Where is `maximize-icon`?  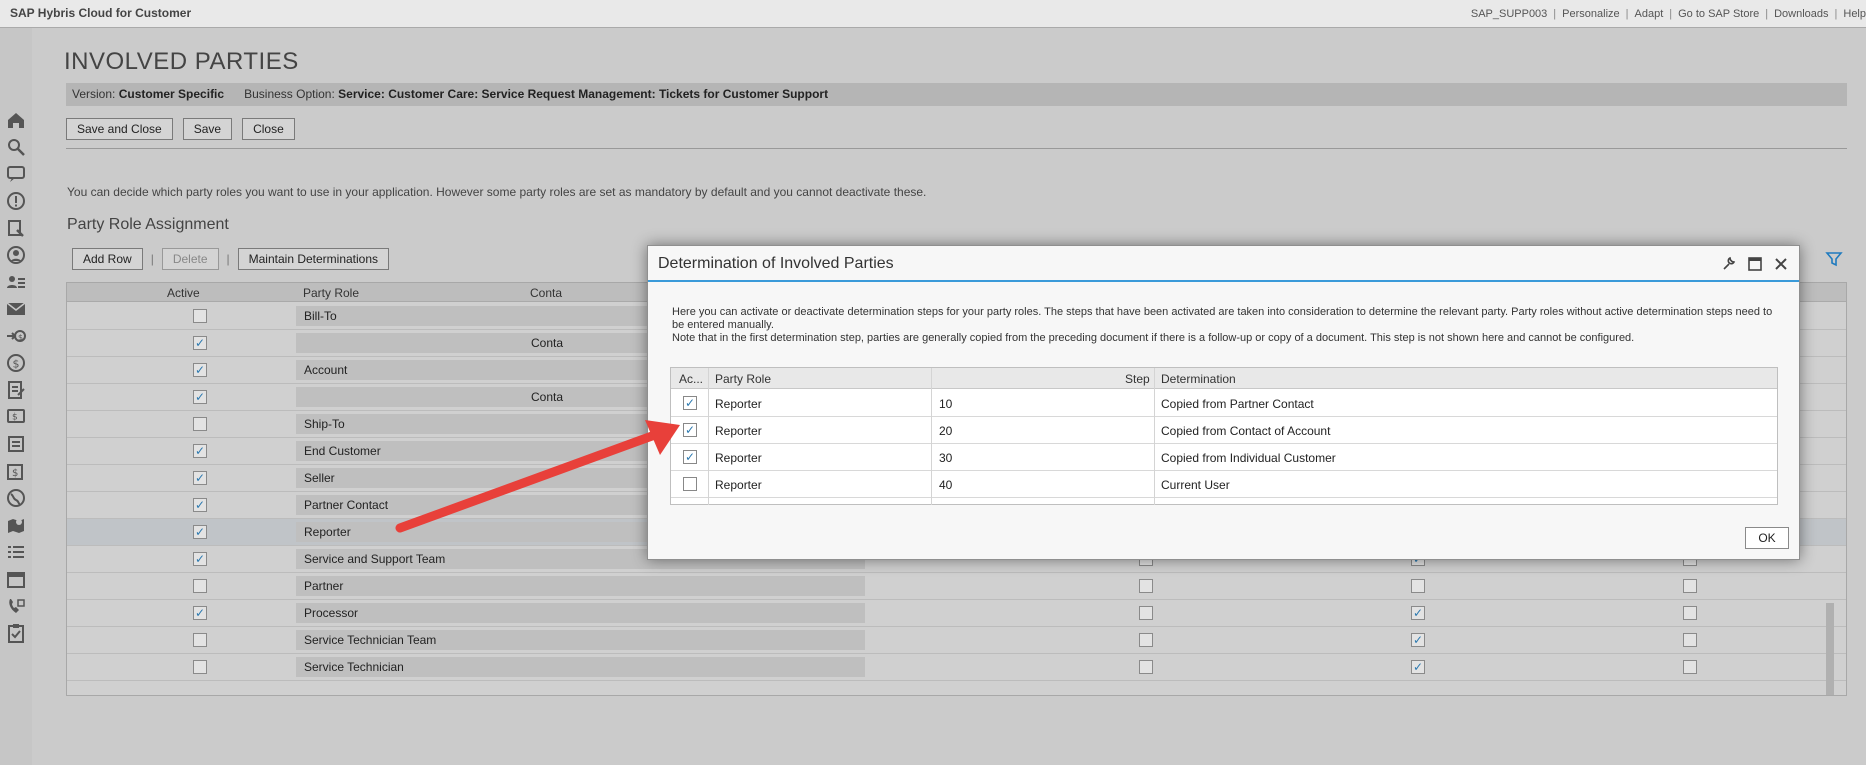 maximize-icon is located at coordinates (1755, 264).